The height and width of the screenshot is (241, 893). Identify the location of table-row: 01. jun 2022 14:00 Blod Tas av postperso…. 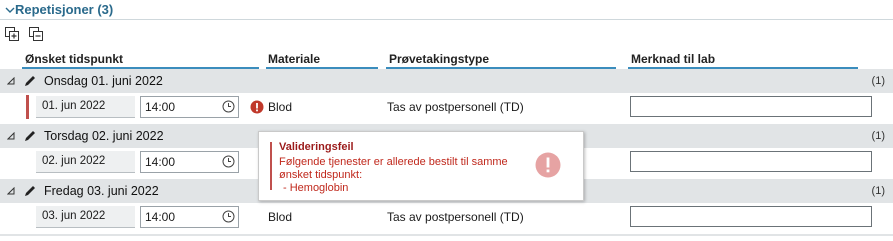
(446, 107).